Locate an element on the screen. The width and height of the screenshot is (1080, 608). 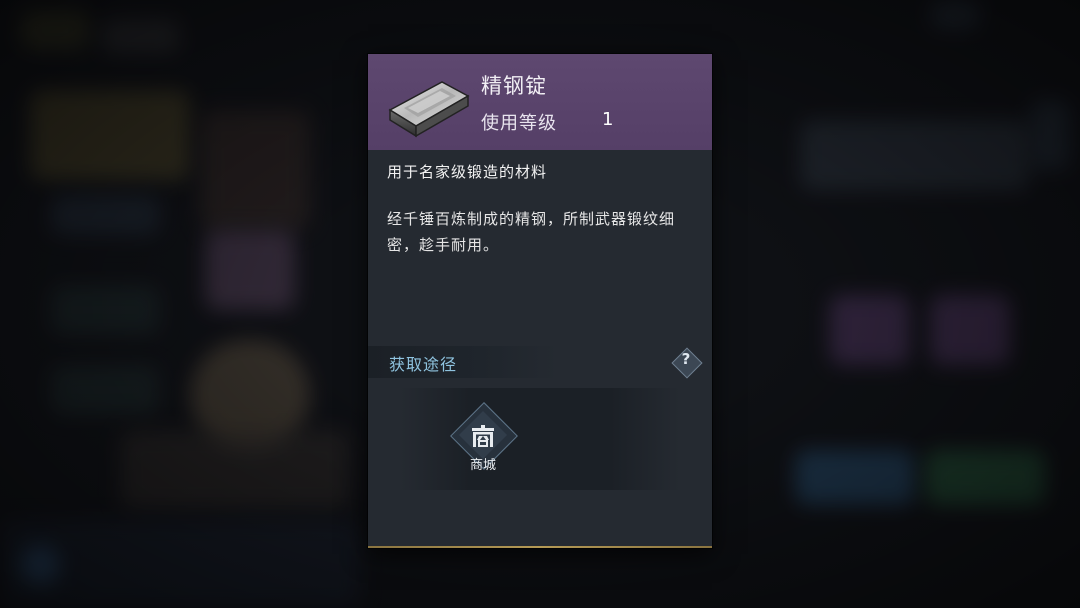
question-icon: ? is located at coordinates (686, 359).